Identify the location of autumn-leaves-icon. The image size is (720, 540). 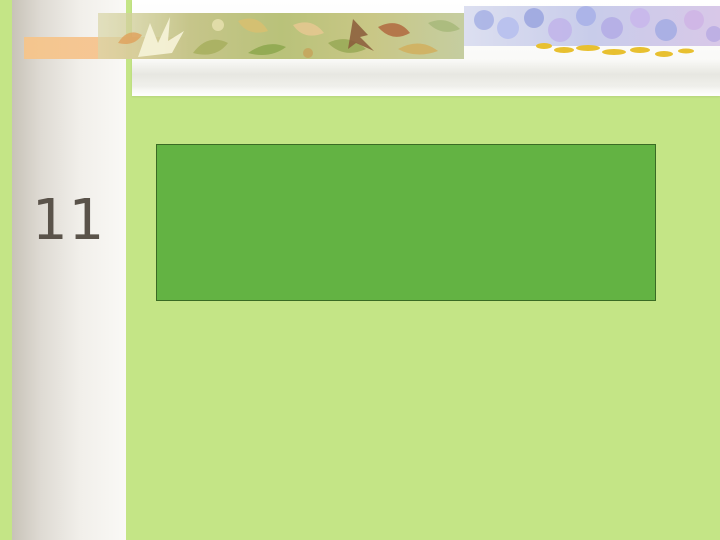
(281, 36).